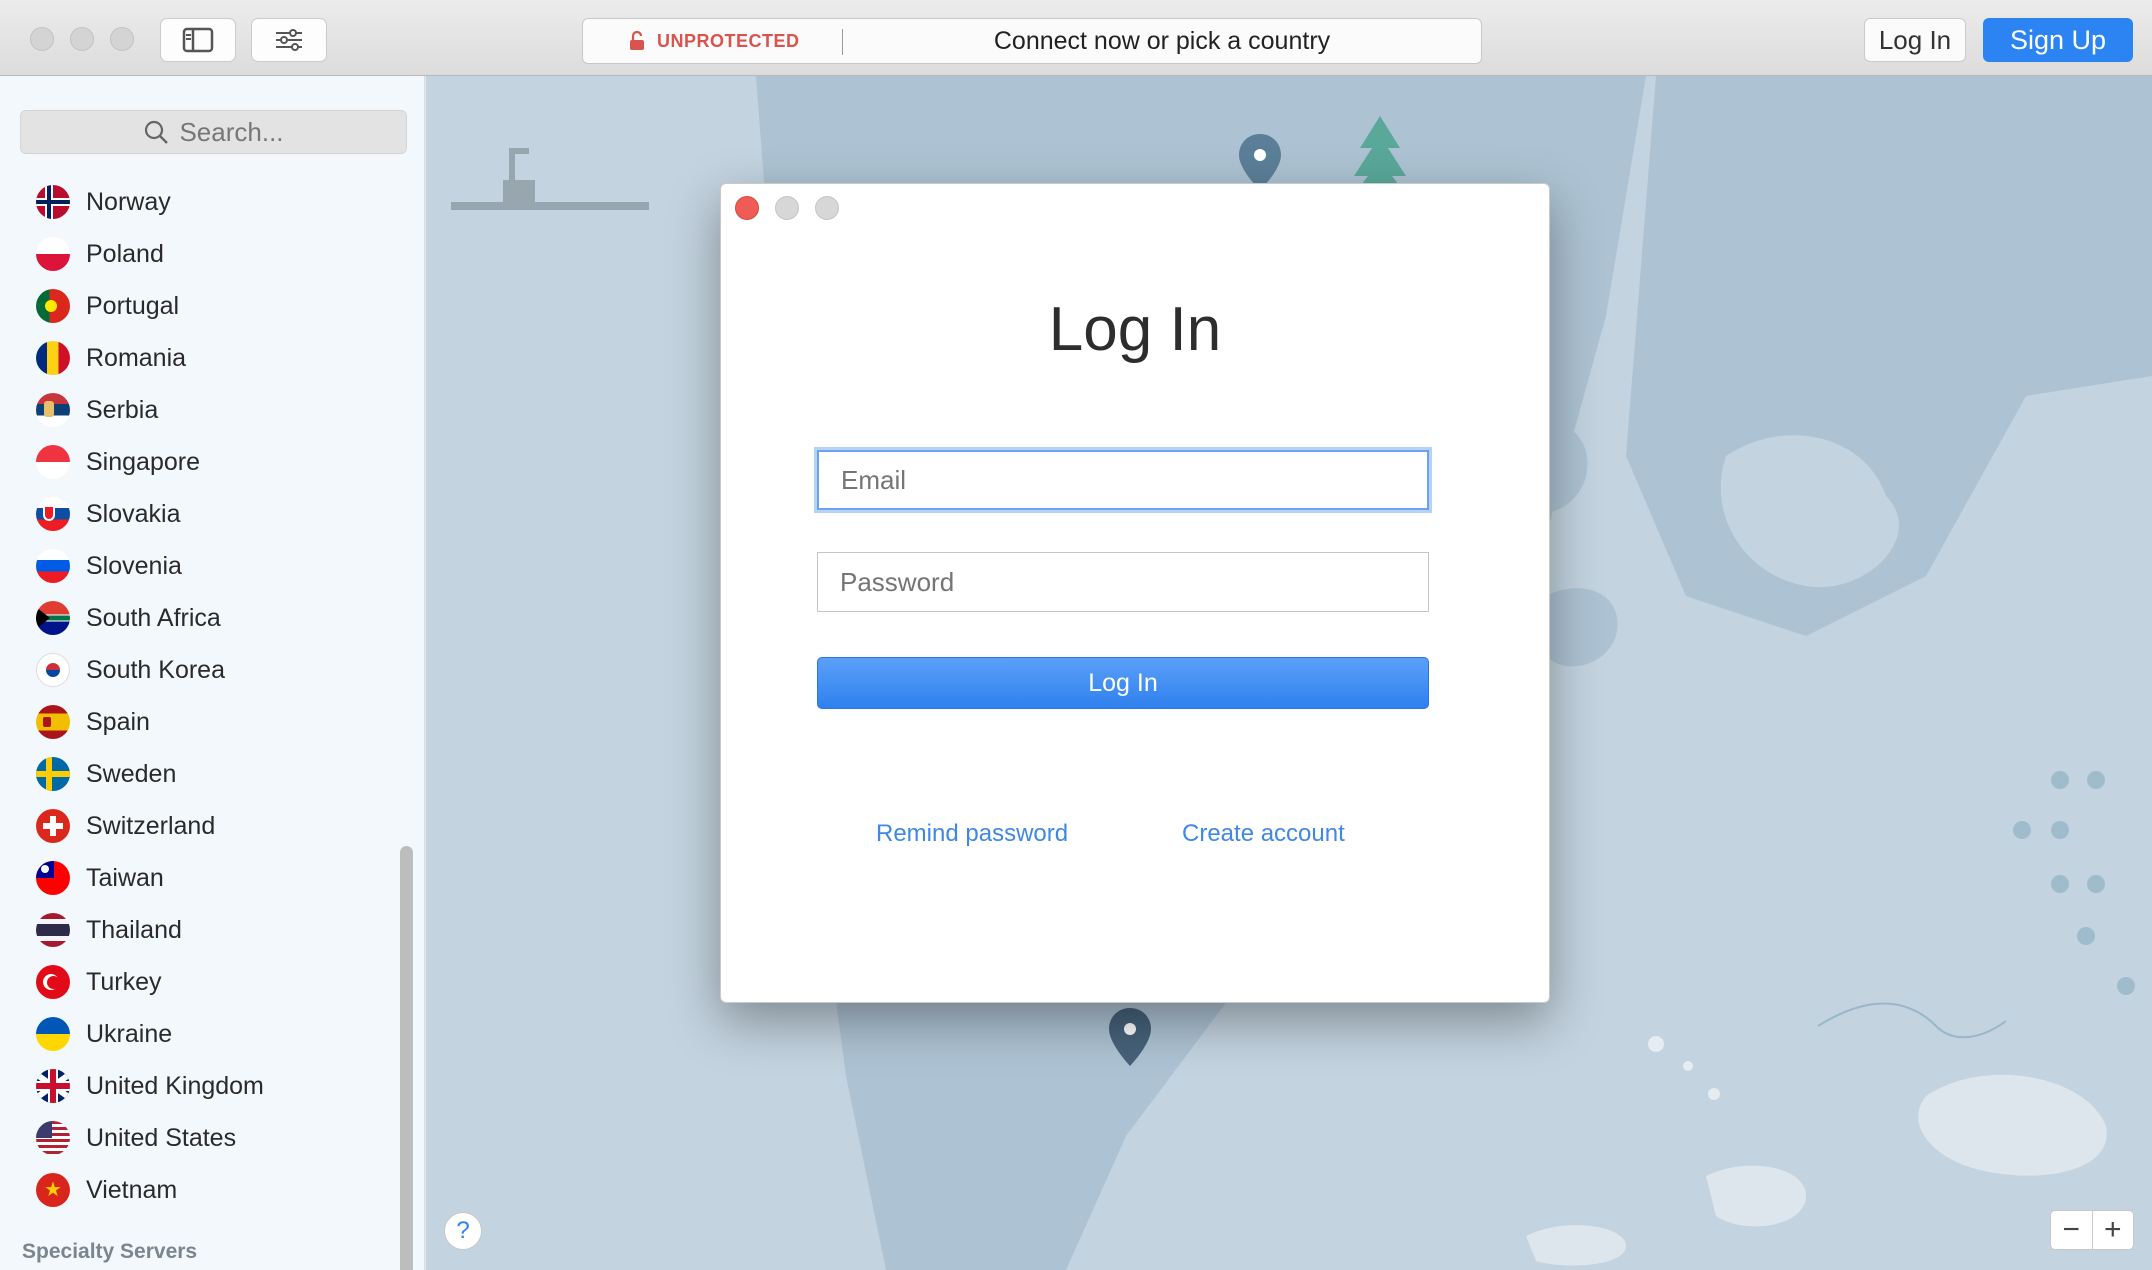 The height and width of the screenshot is (1270, 2152). Describe the element at coordinates (53, 722) in the screenshot. I see `spain-flag-icon` at that location.